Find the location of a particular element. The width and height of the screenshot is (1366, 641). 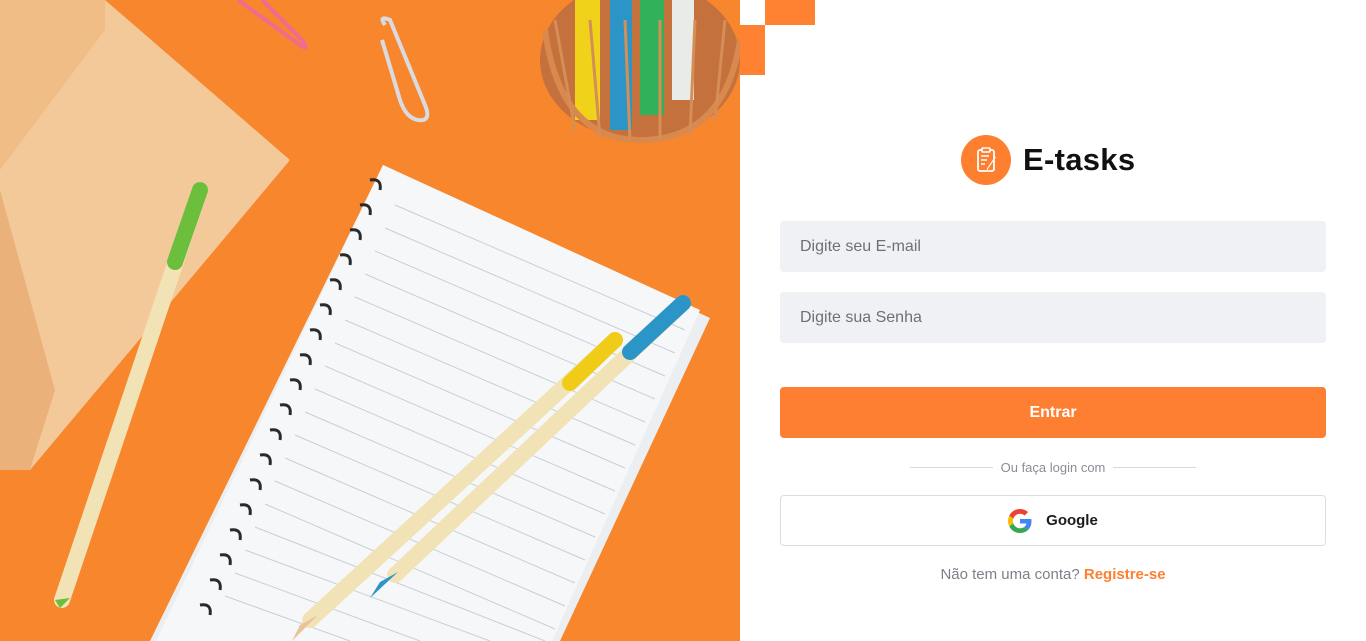

register-link: Registre-se is located at coordinates (1125, 574).